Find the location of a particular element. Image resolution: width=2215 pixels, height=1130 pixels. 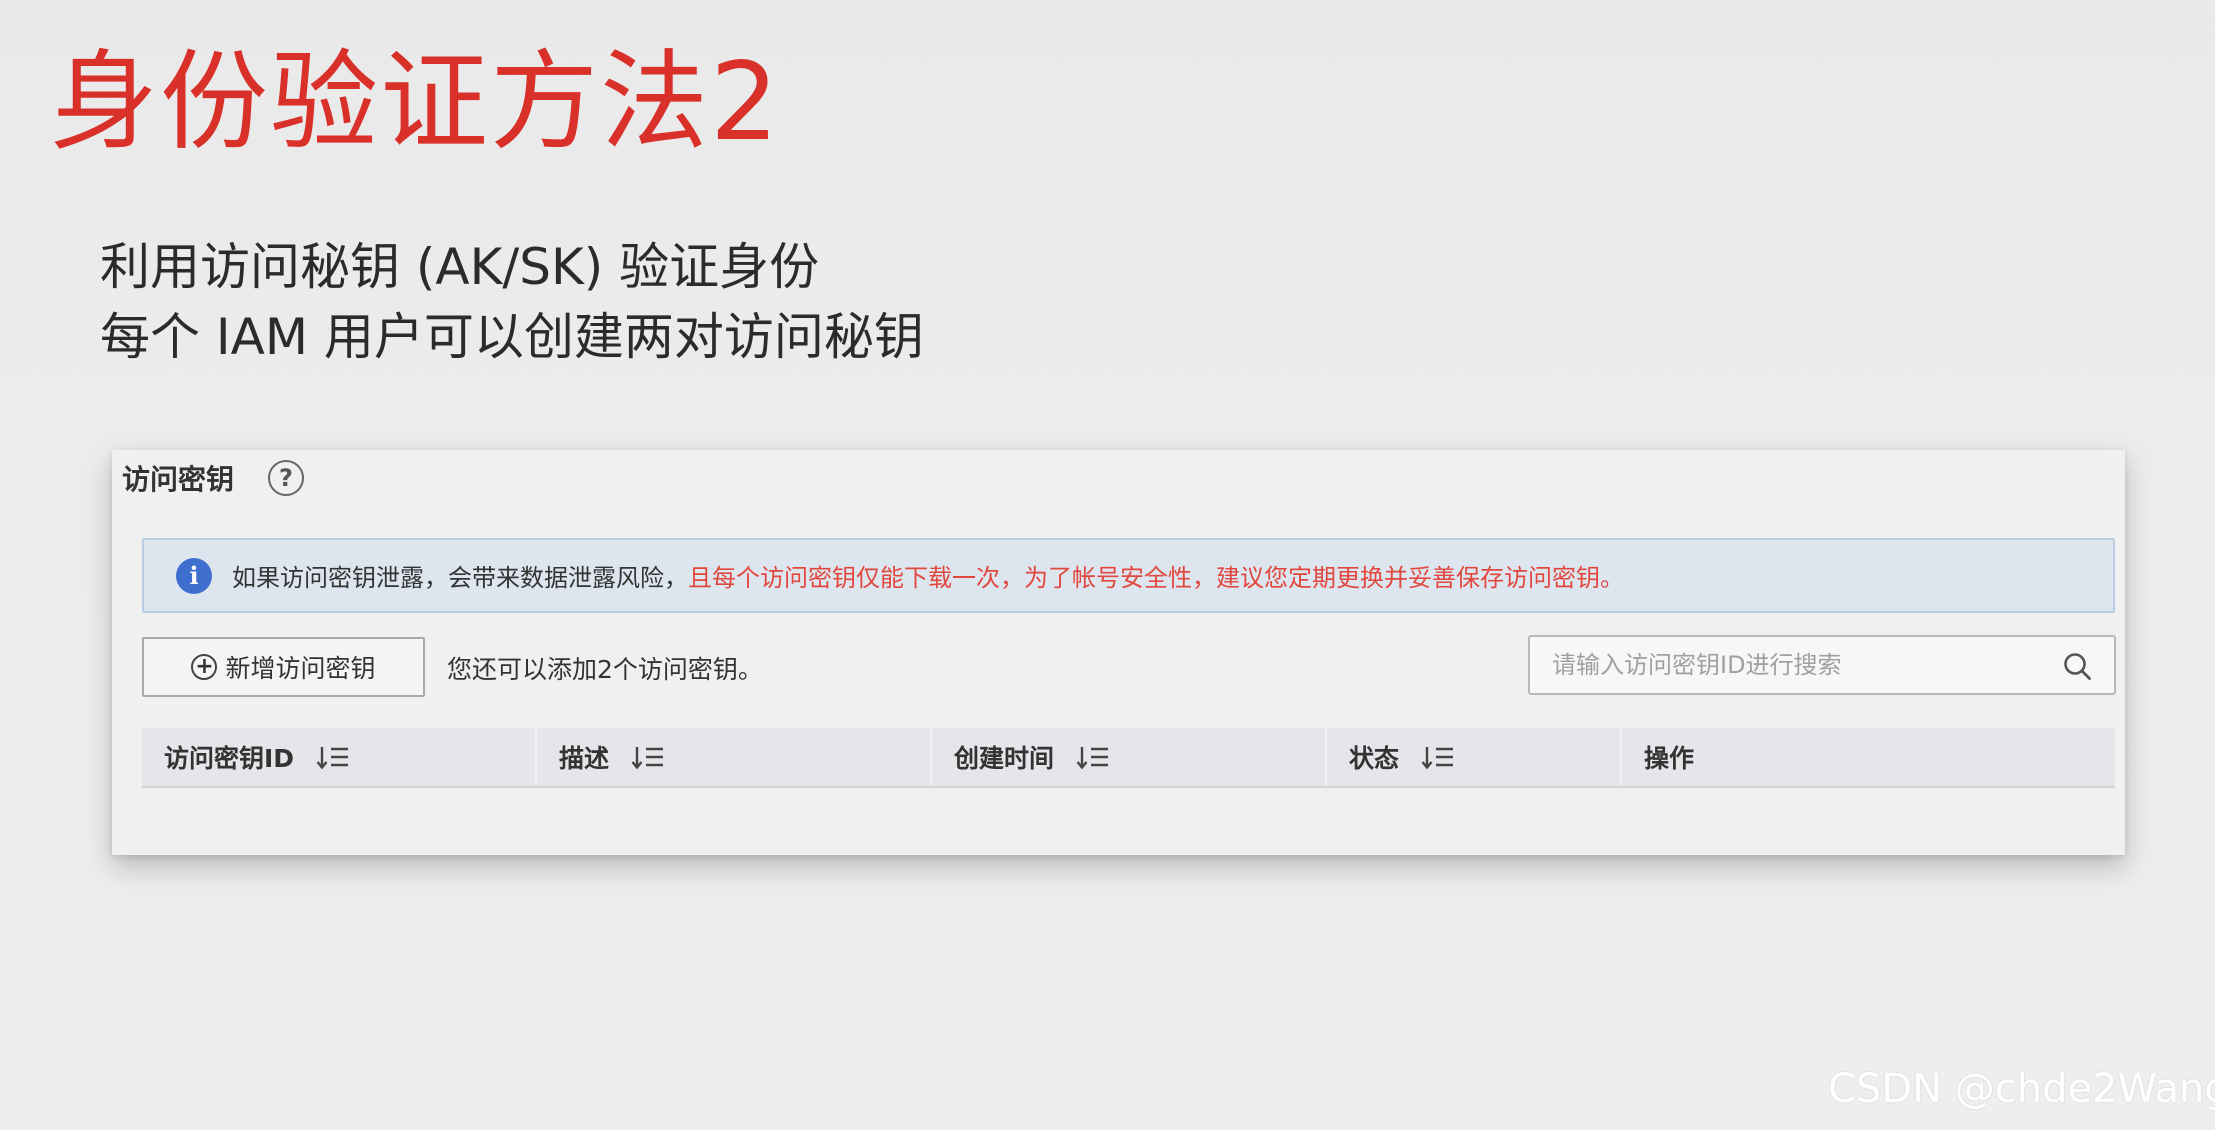

bullet-1: 利用访问秘钥 (AK/SK) 验证身份 is located at coordinates (460, 267).